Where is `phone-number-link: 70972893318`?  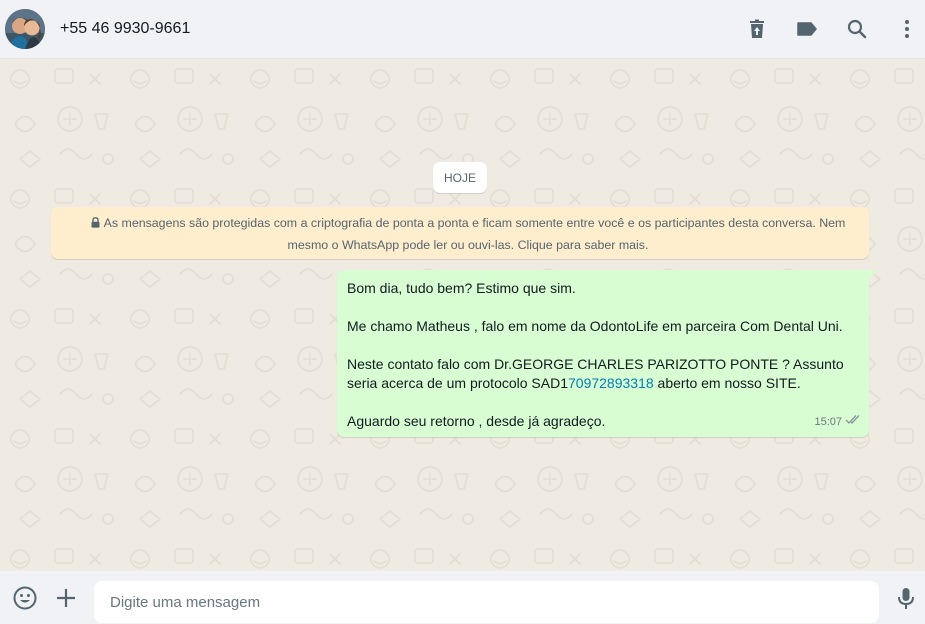
phone-number-link: 70972893318 is located at coordinates (611, 383).